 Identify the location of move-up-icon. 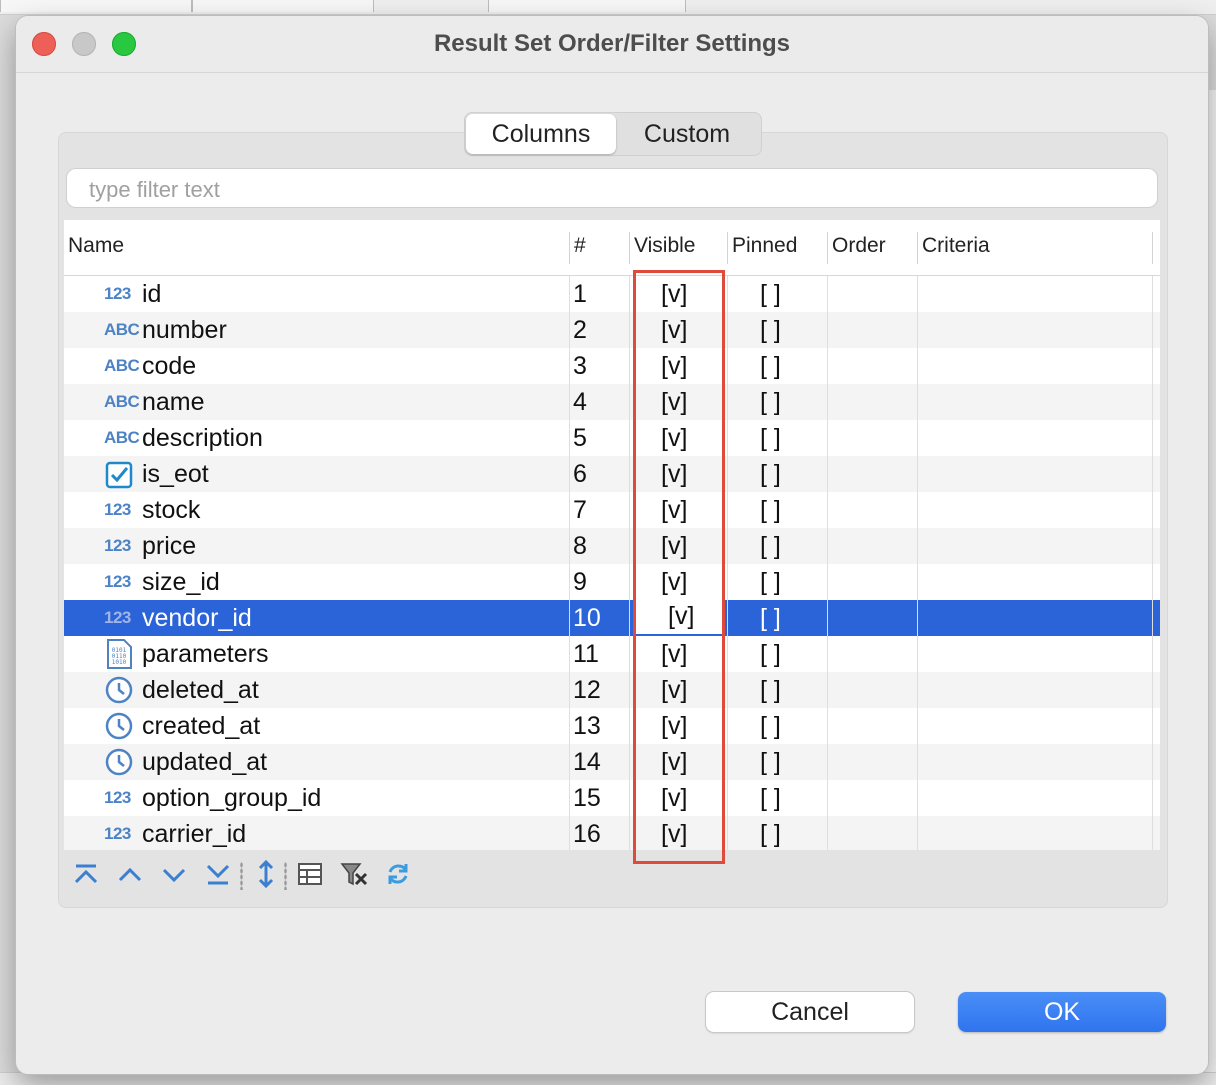
(130, 874).